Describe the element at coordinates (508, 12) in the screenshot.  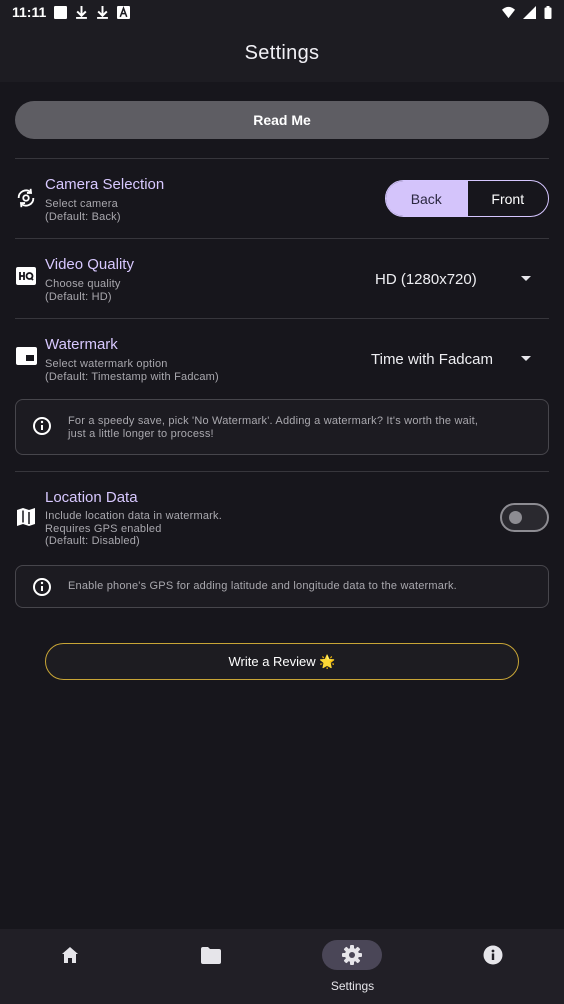
I see `wifi-icon` at that location.